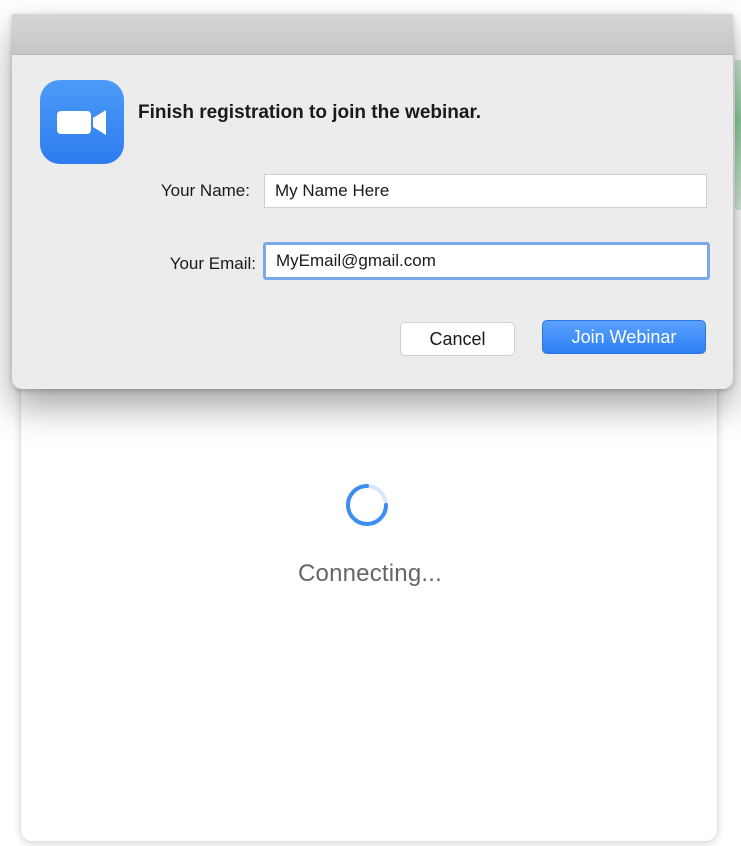 Image resolution: width=741 pixels, height=846 pixels. What do you see at coordinates (486, 261) in the screenshot?
I see `email-field` at bounding box center [486, 261].